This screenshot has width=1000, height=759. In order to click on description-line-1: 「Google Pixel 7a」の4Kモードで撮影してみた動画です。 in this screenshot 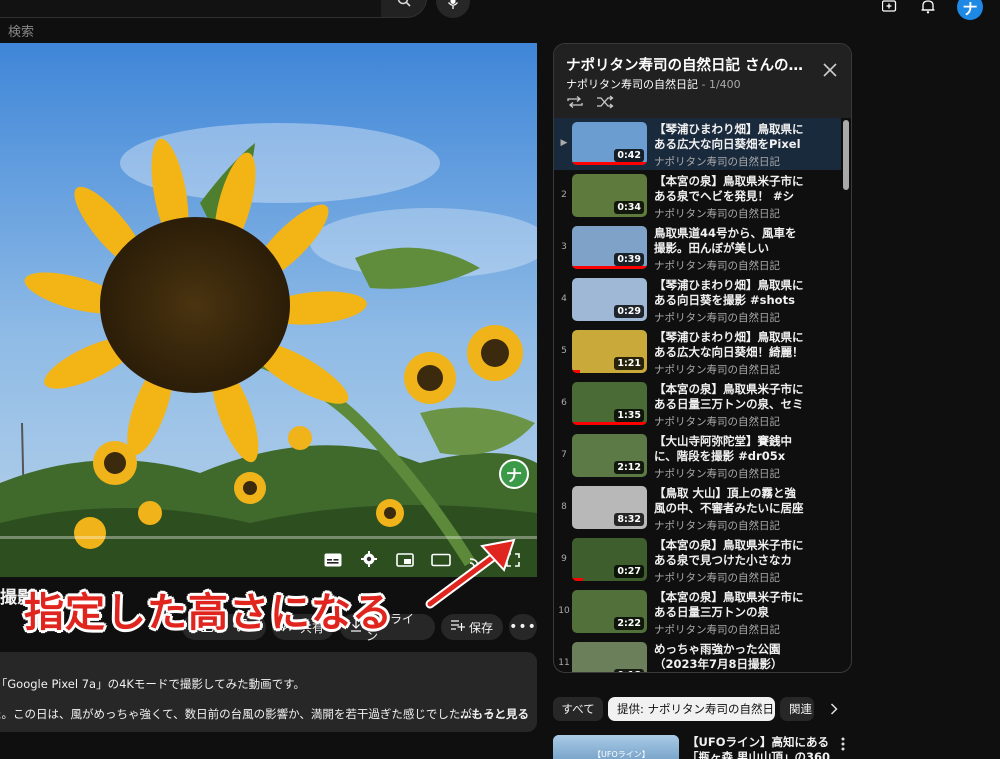, I will do `click(152, 684)`.